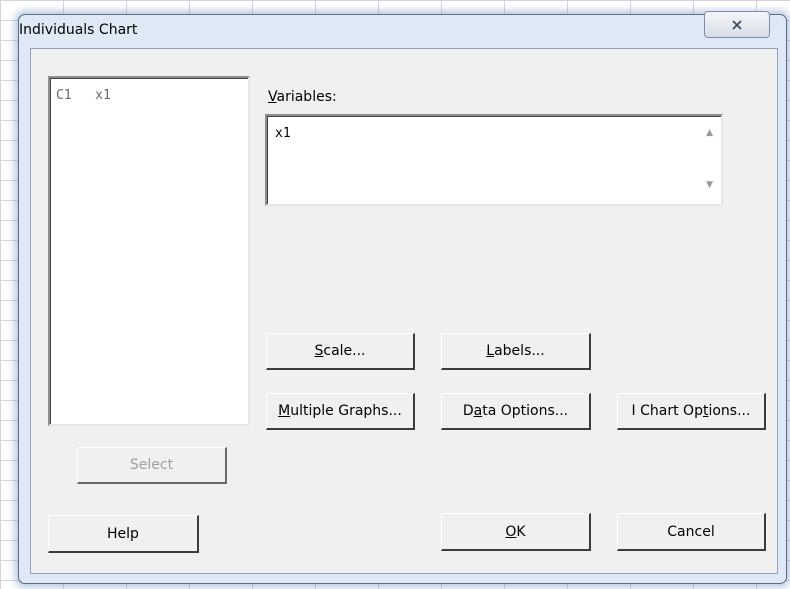 The width and height of the screenshot is (790, 589). Describe the element at coordinates (283, 133) in the screenshot. I see `variables-value: x1` at that location.